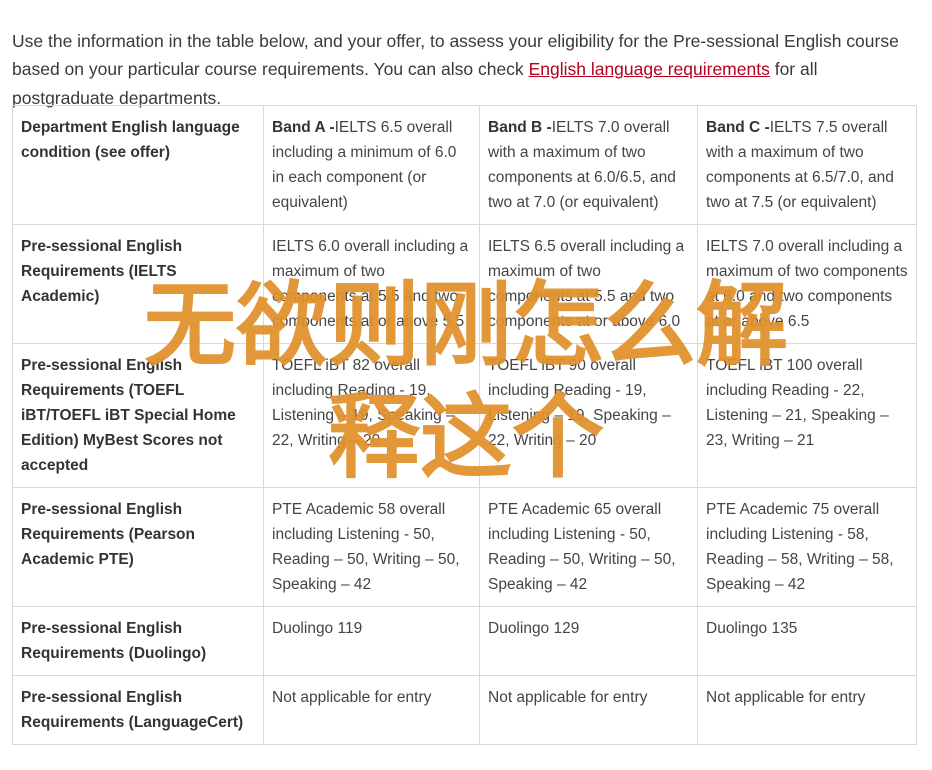 The width and height of the screenshot is (932, 770). I want to click on band-a-name: Band A -, so click(303, 127).